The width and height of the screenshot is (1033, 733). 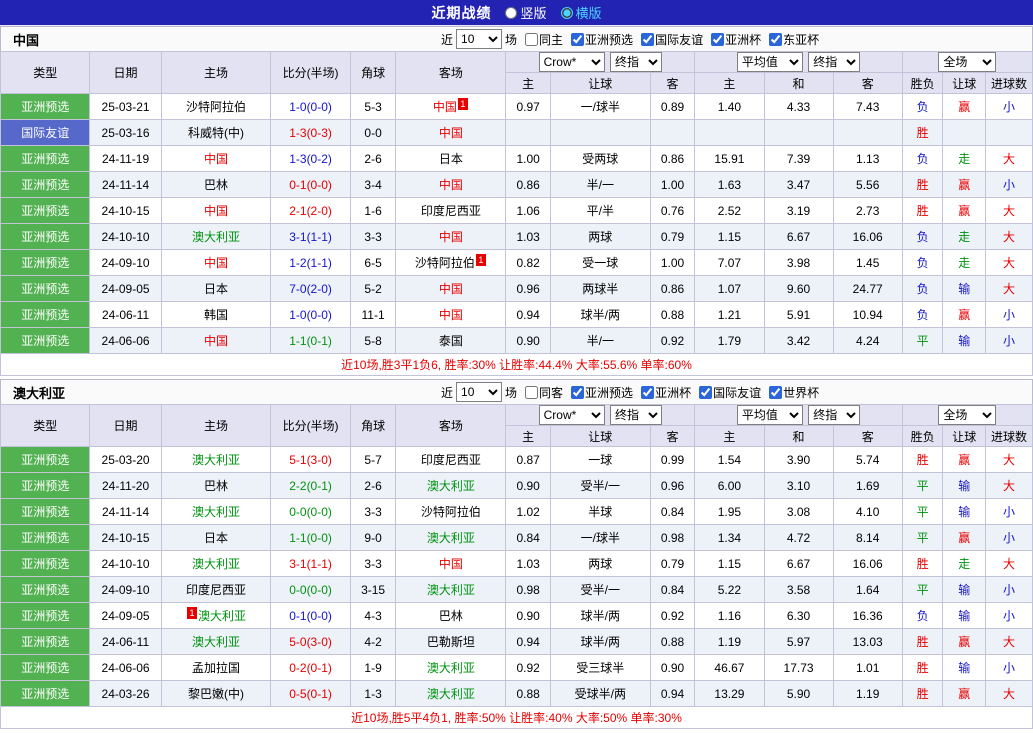 What do you see at coordinates (922, 106) in the screenshot?
I see `result-cell: 负` at bounding box center [922, 106].